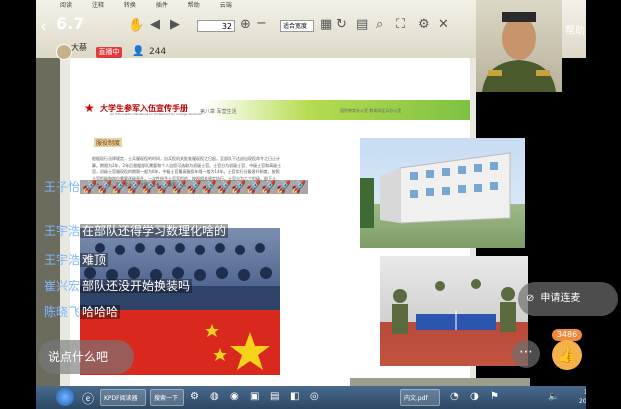 The image size is (621, 409). Describe the element at coordinates (474, 396) in the screenshot. I see `tray-icon-2: ◑` at that location.